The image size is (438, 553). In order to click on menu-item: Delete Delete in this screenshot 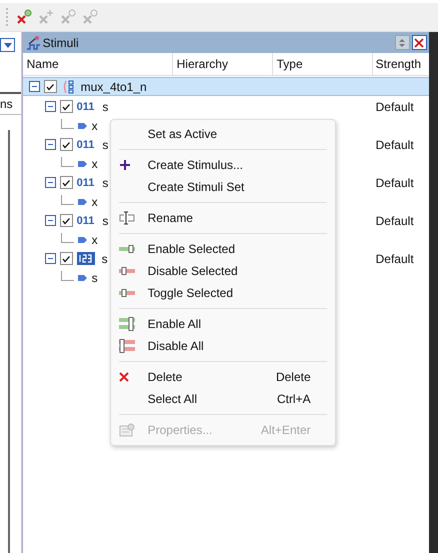, I will do `click(222, 377)`.